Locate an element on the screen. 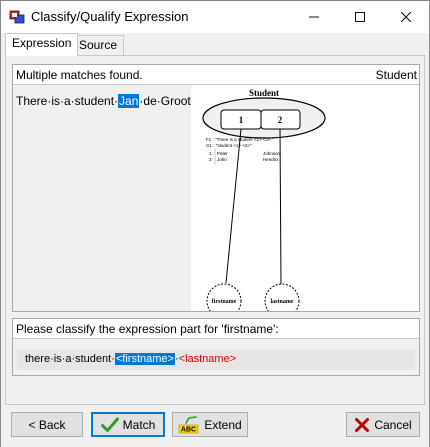 The image size is (430, 447). maximize-icon is located at coordinates (360, 17).